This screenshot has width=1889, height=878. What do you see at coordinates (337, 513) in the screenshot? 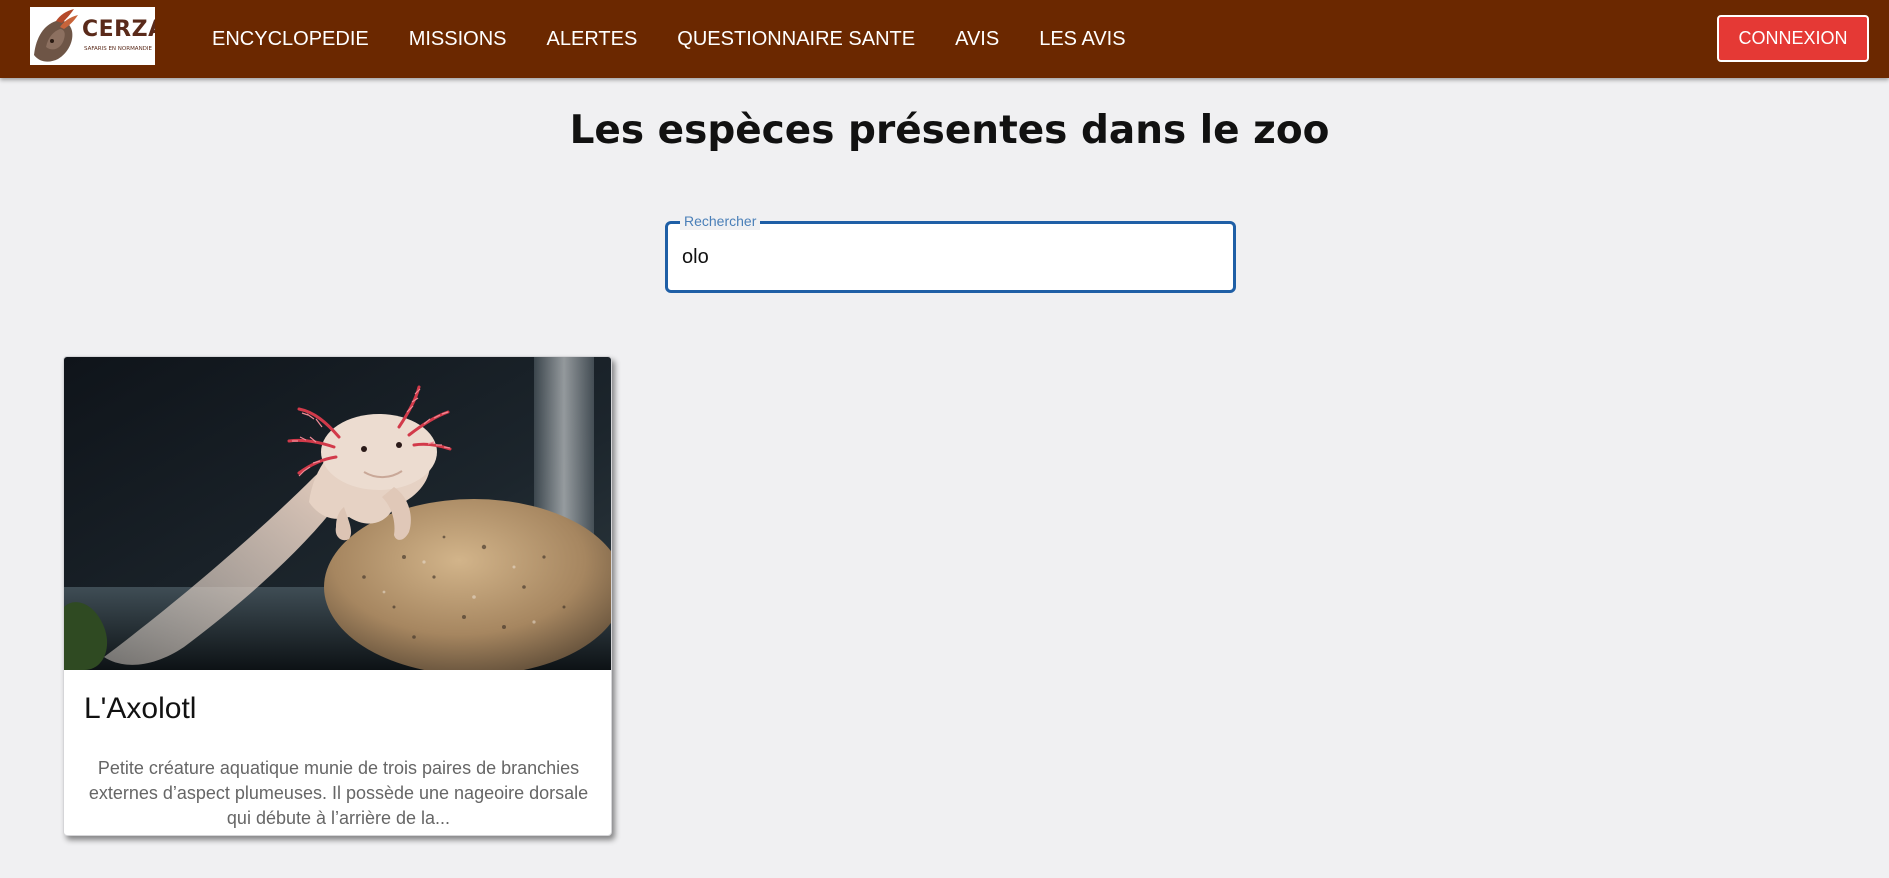
I see `axolotl-image` at bounding box center [337, 513].